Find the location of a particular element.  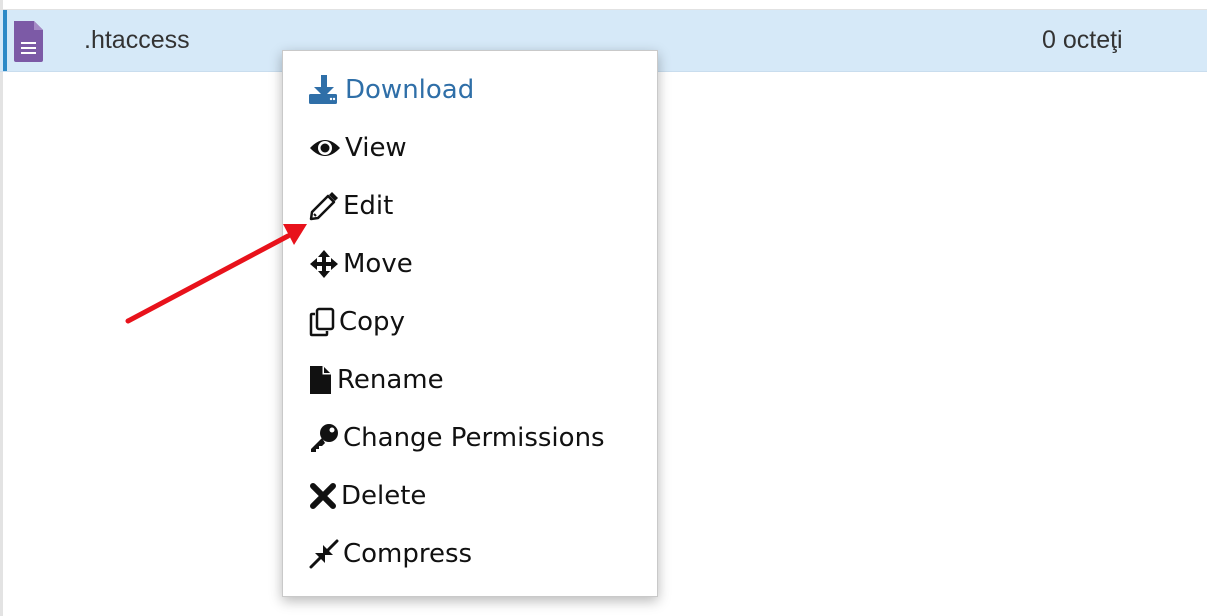

move-arrows-icon is located at coordinates (324, 264).